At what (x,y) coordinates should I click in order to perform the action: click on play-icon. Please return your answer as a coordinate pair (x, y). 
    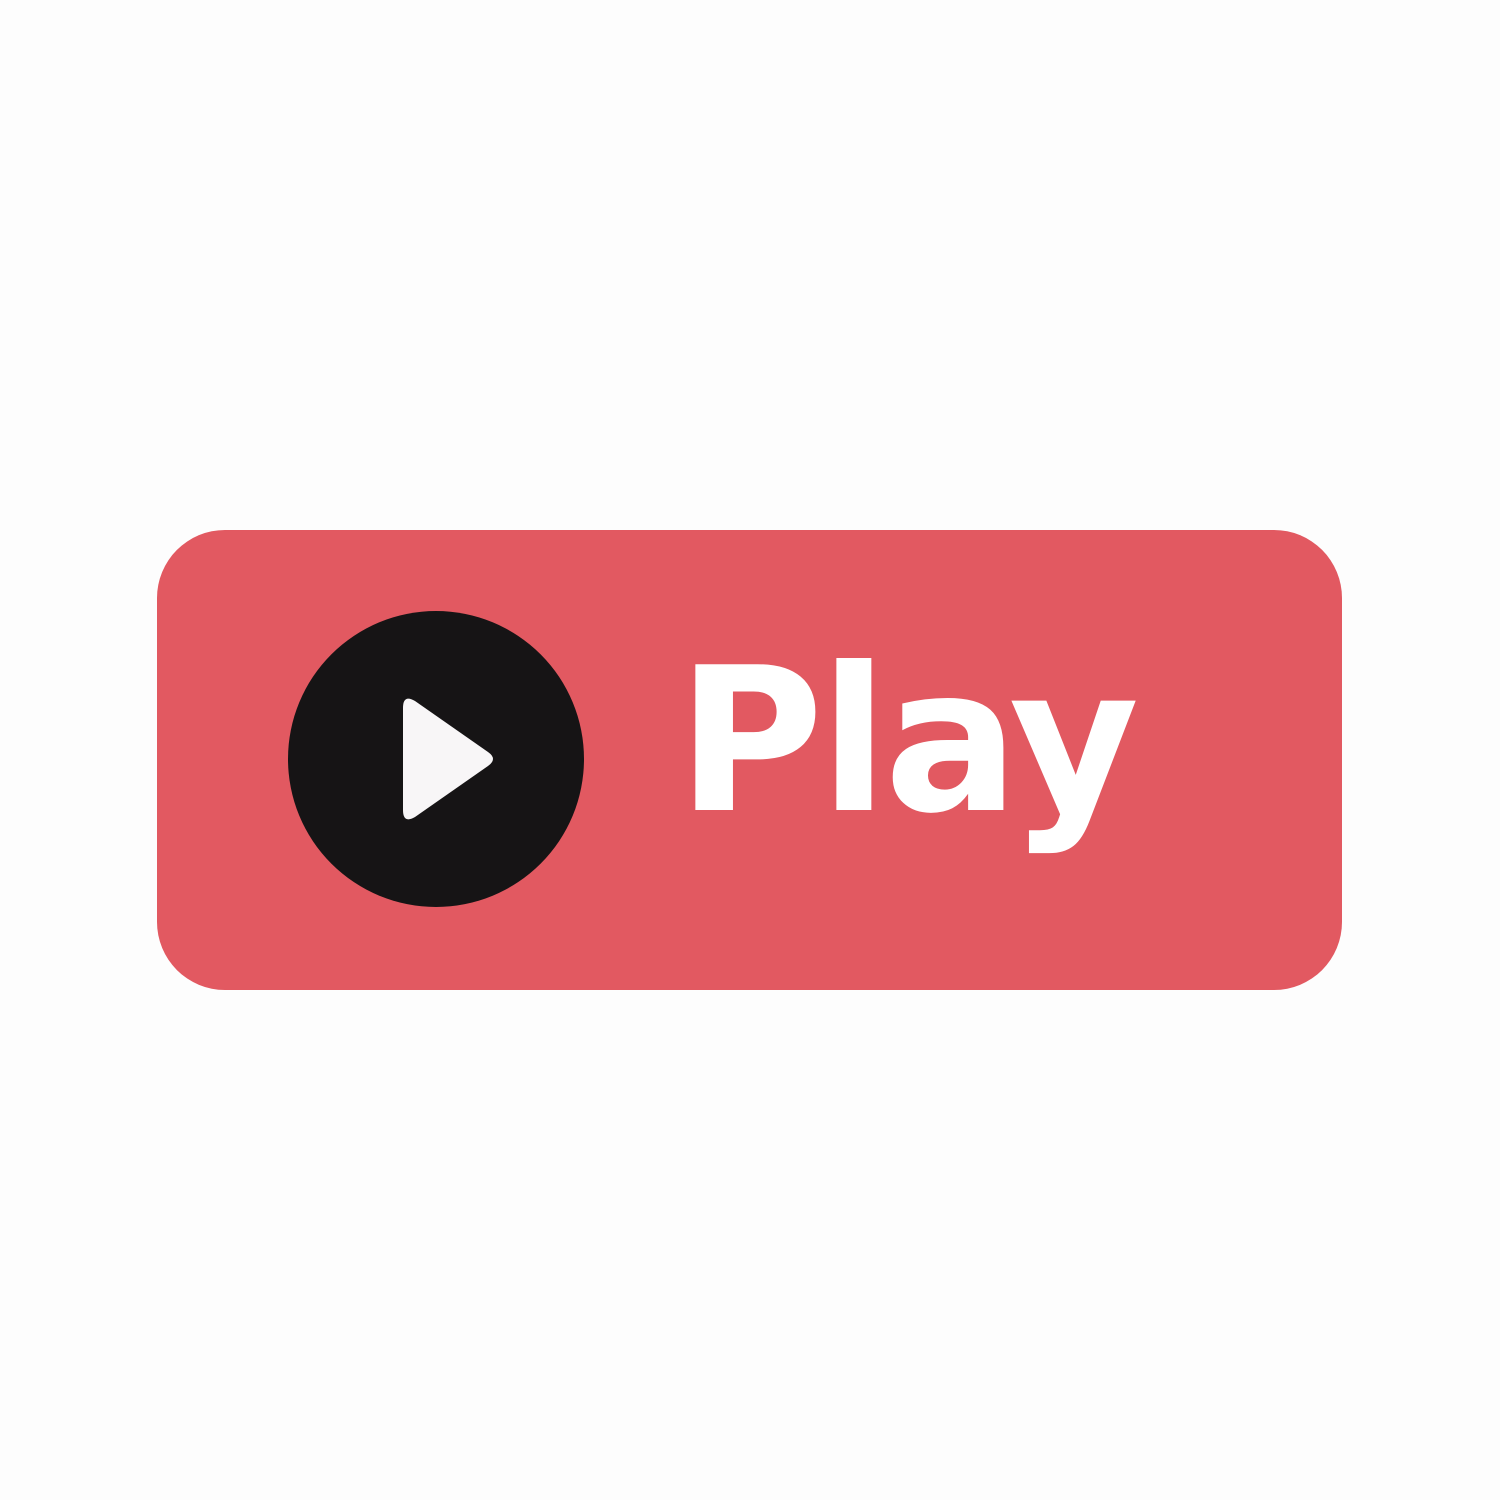
    Looking at the image, I should click on (436, 759).